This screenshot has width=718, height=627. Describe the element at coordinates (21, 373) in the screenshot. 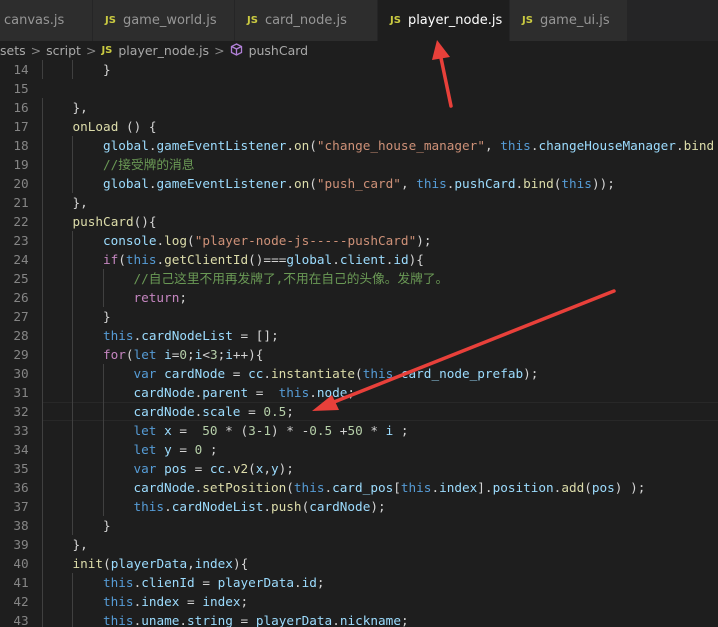

I see `line-number: 30` at that location.